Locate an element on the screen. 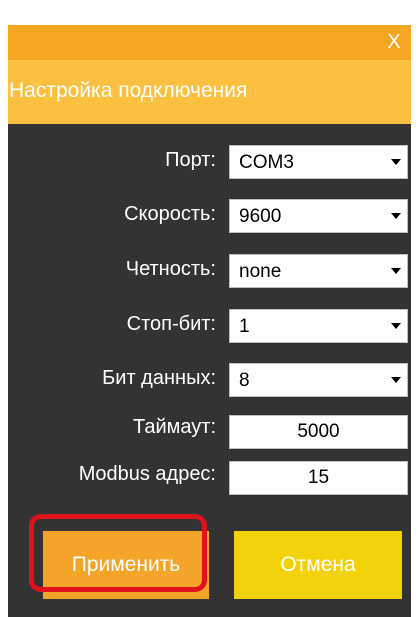  speed-label: Скорость: is located at coordinates (170, 214).